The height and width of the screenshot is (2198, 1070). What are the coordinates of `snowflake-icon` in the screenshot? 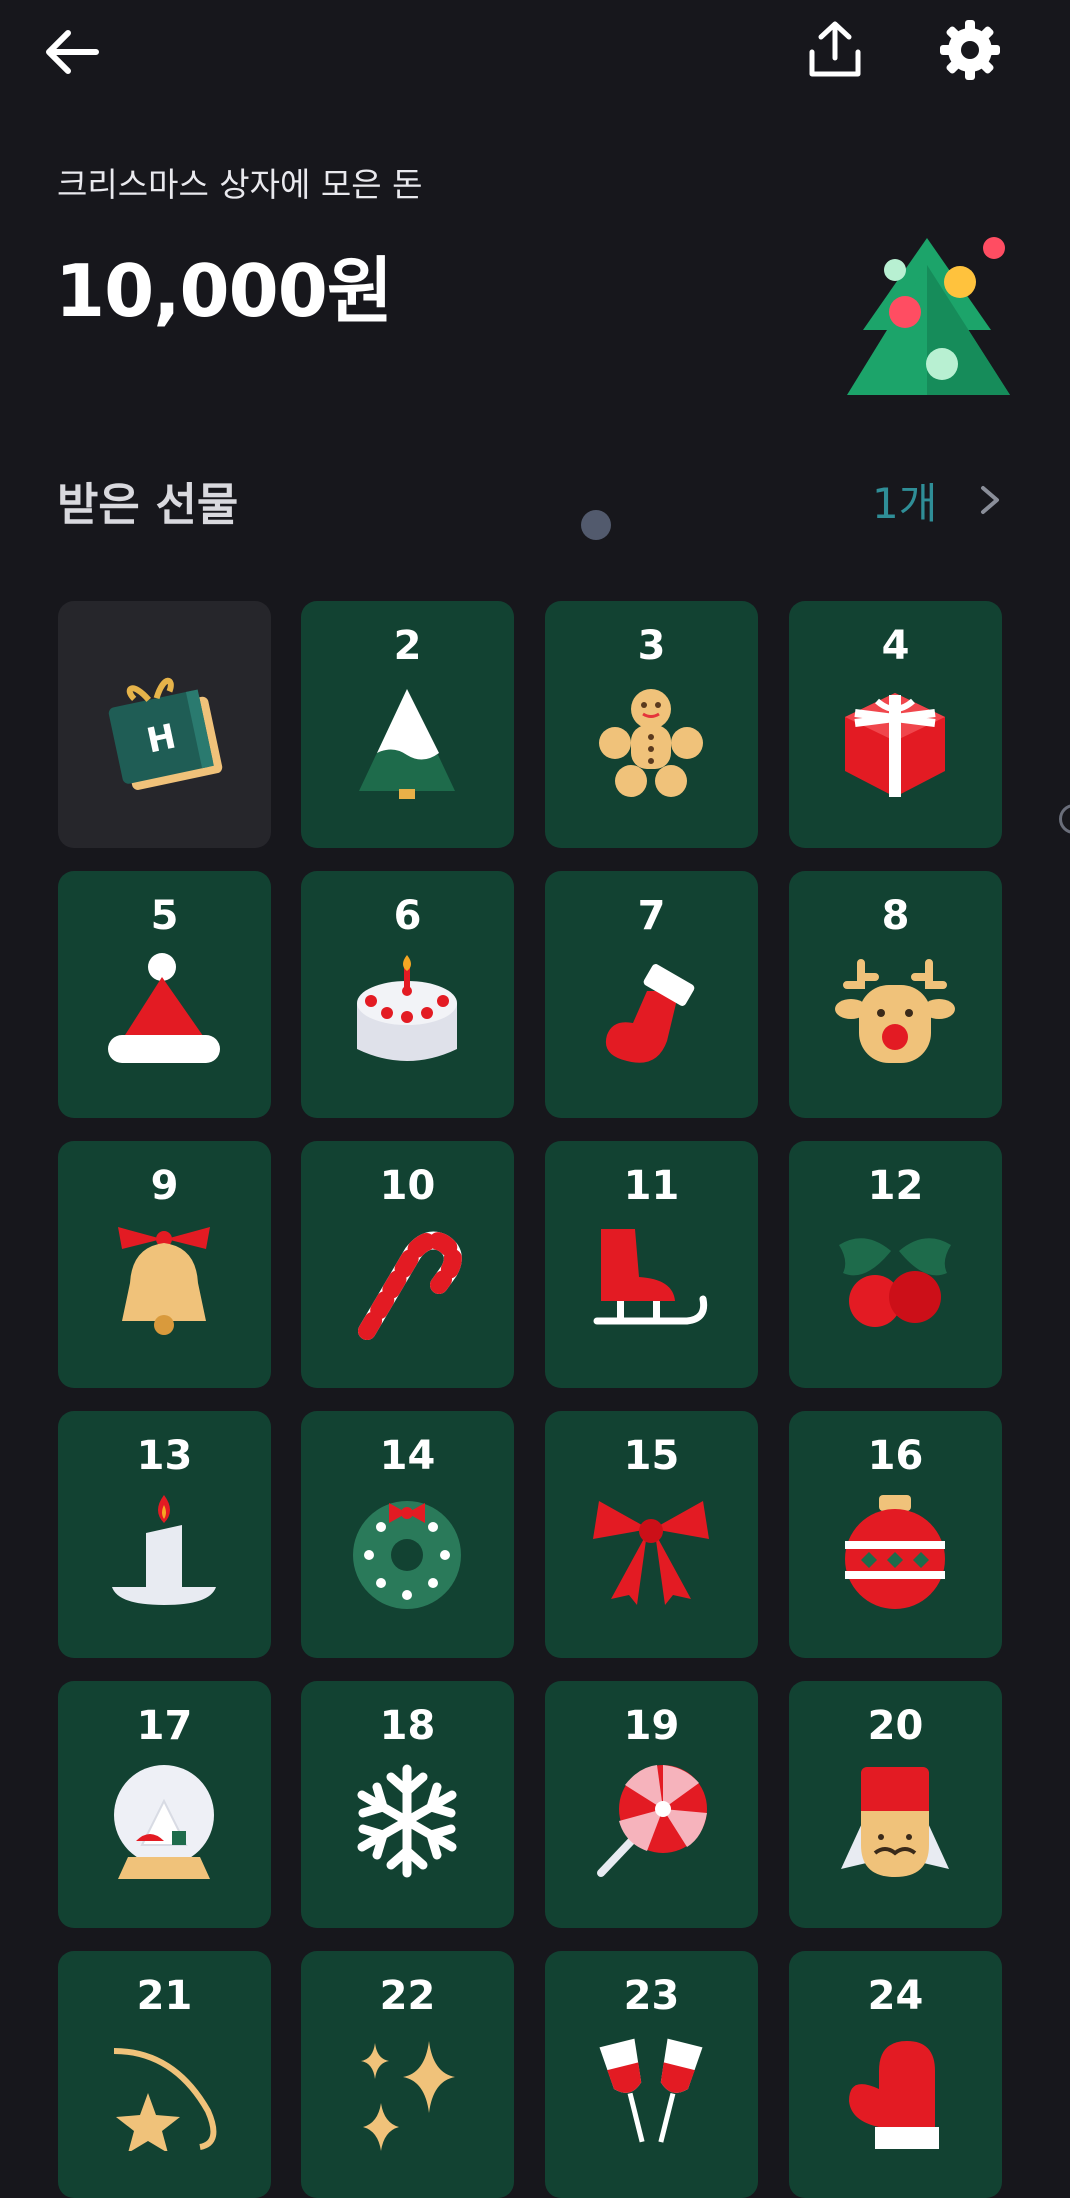 It's located at (407, 1821).